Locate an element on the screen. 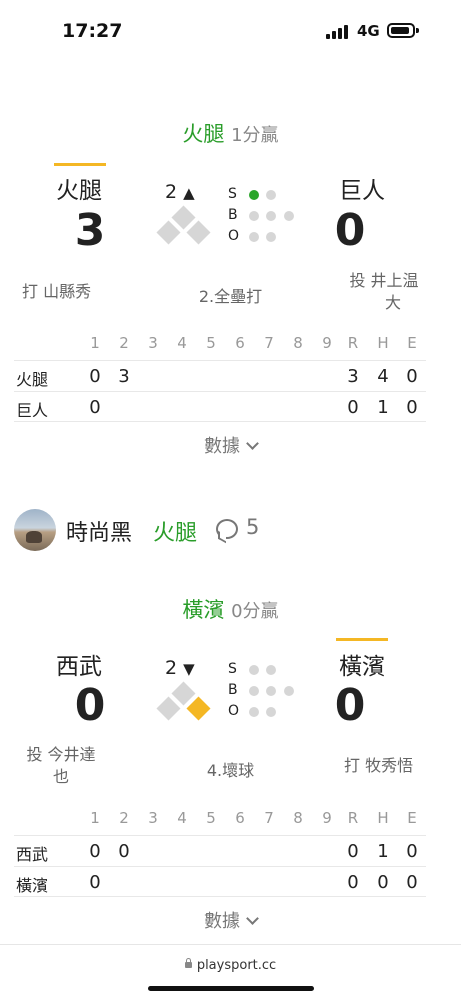 This screenshot has width=461, height=1000. win-margin: 0分贏 is located at coordinates (255, 611).